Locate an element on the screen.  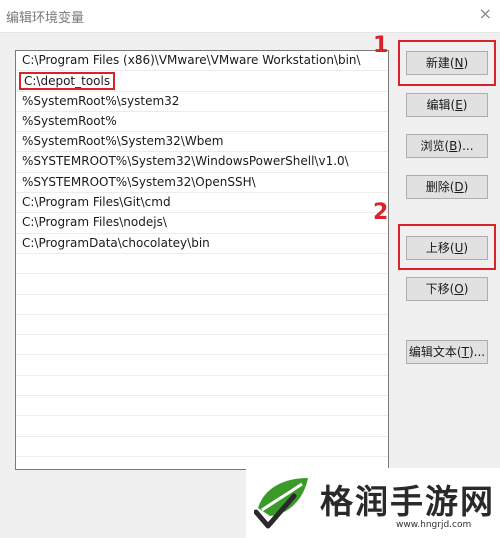
list-item: %SystemRoot% is located at coordinates (202, 122).